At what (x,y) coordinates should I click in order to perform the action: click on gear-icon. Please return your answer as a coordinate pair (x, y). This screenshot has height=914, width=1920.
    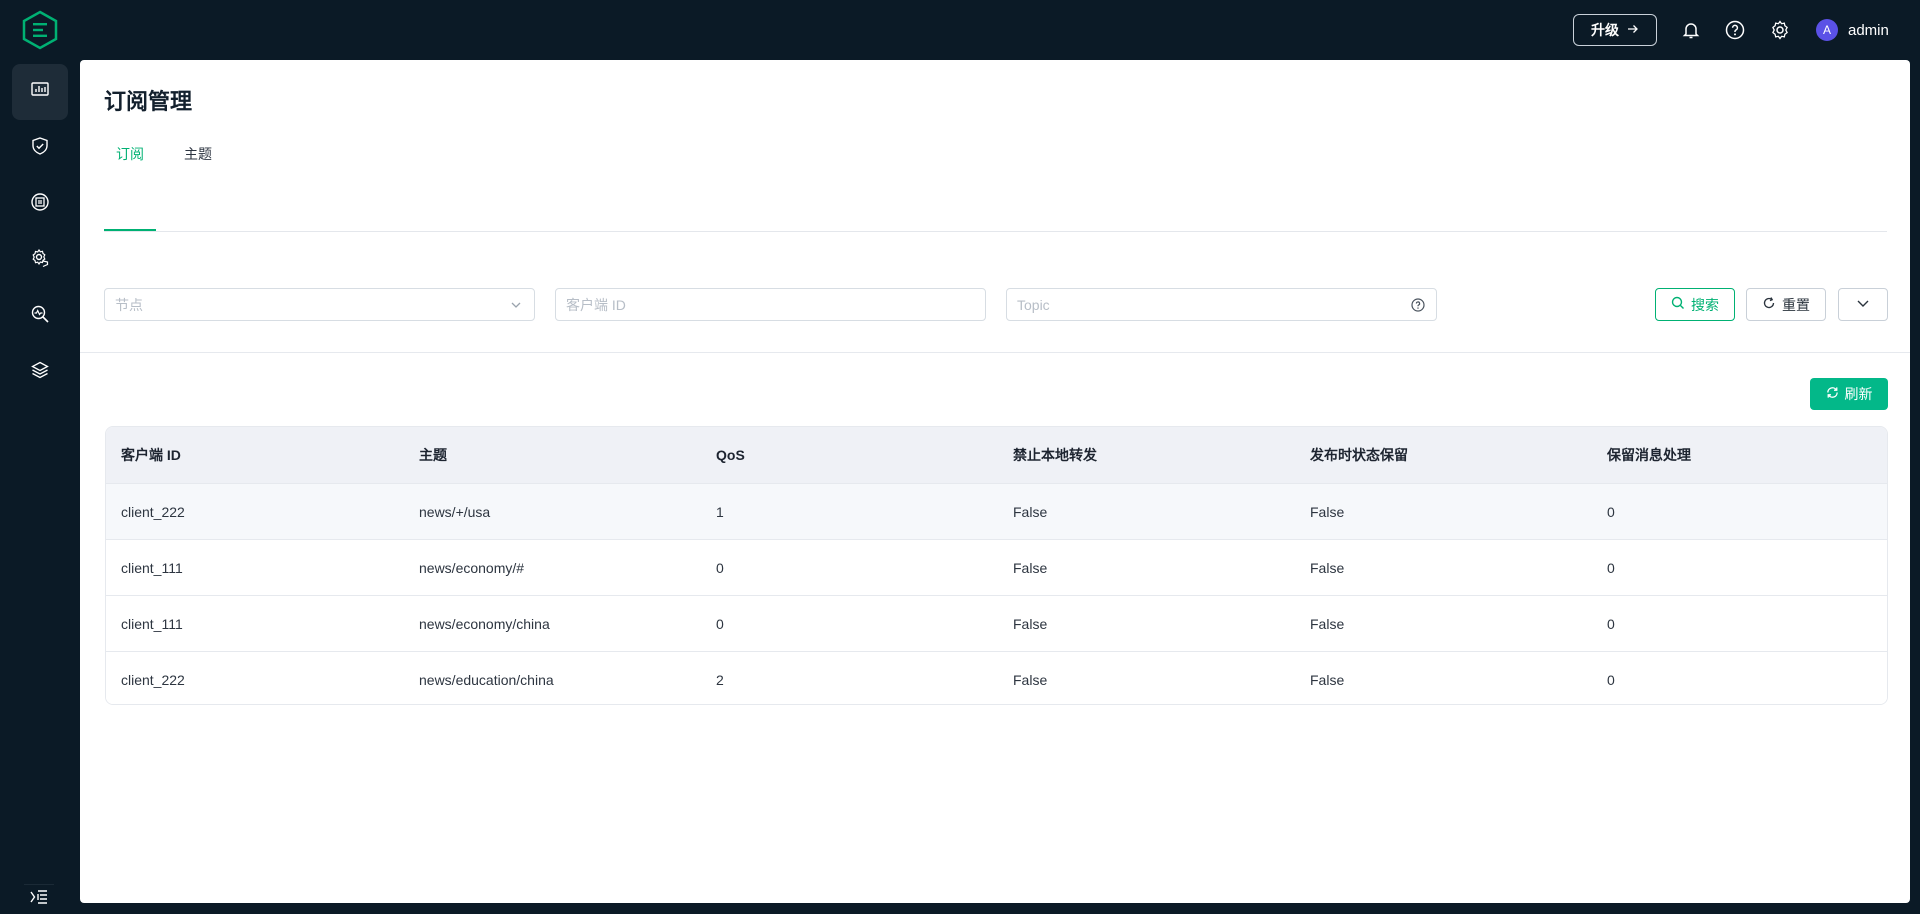
    Looking at the image, I should click on (1780, 30).